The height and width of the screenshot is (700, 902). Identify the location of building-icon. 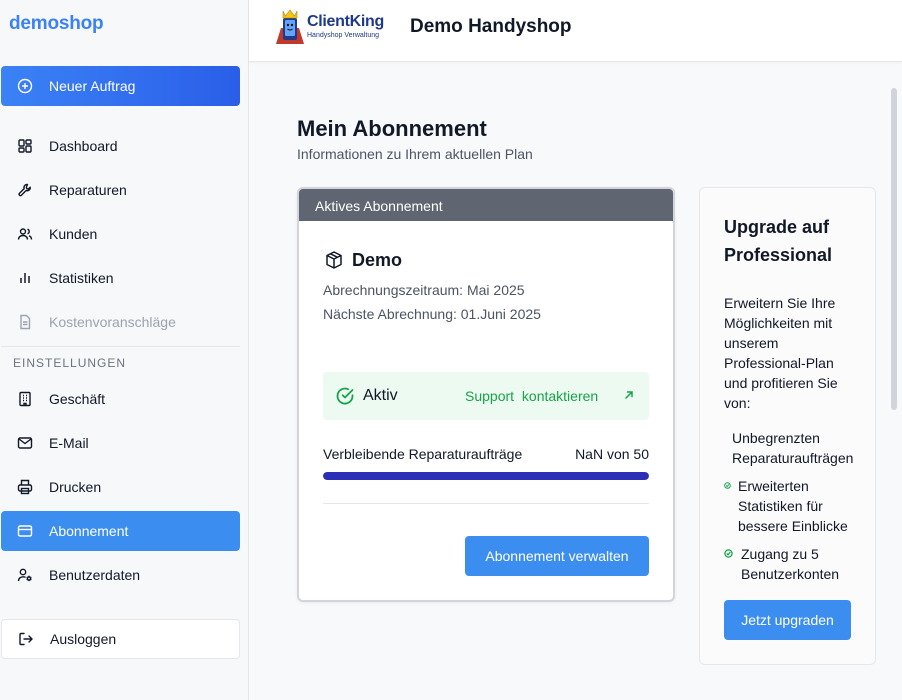
(25, 399).